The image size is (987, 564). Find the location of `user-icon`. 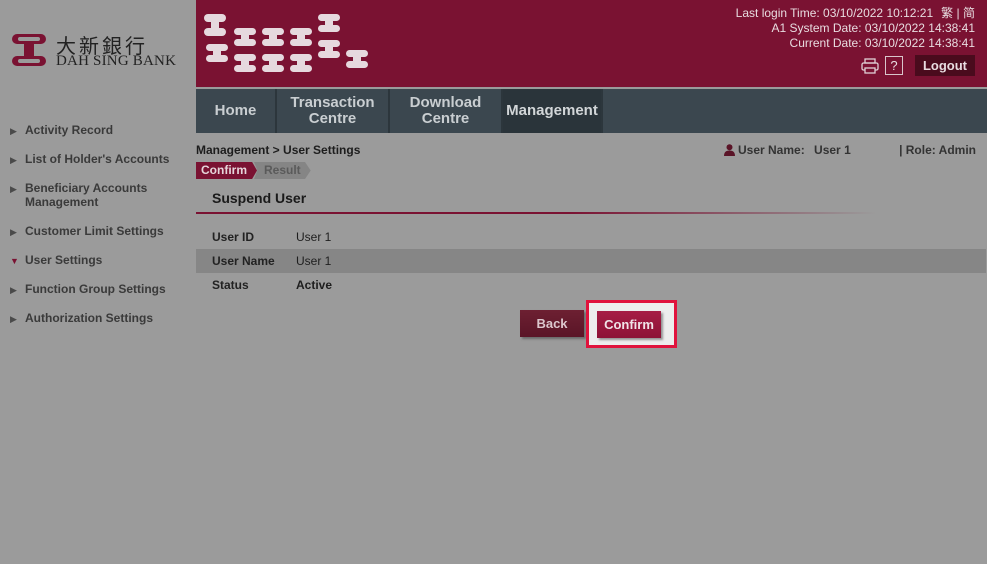

user-icon is located at coordinates (729, 150).